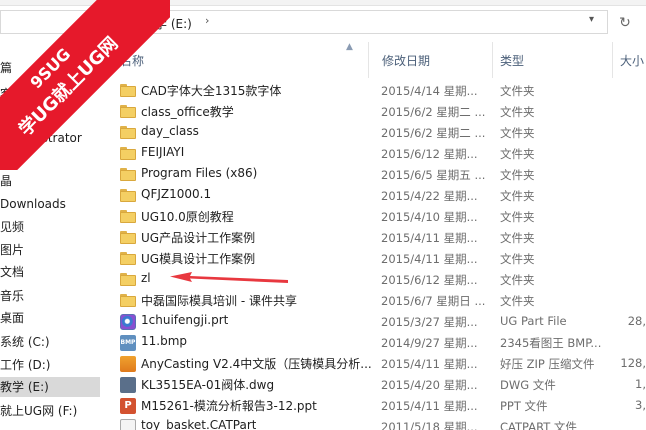 This screenshot has width=646, height=430. What do you see at coordinates (185, 320) in the screenshot?
I see `file-name: 1chuifengji.prt` at bounding box center [185, 320].